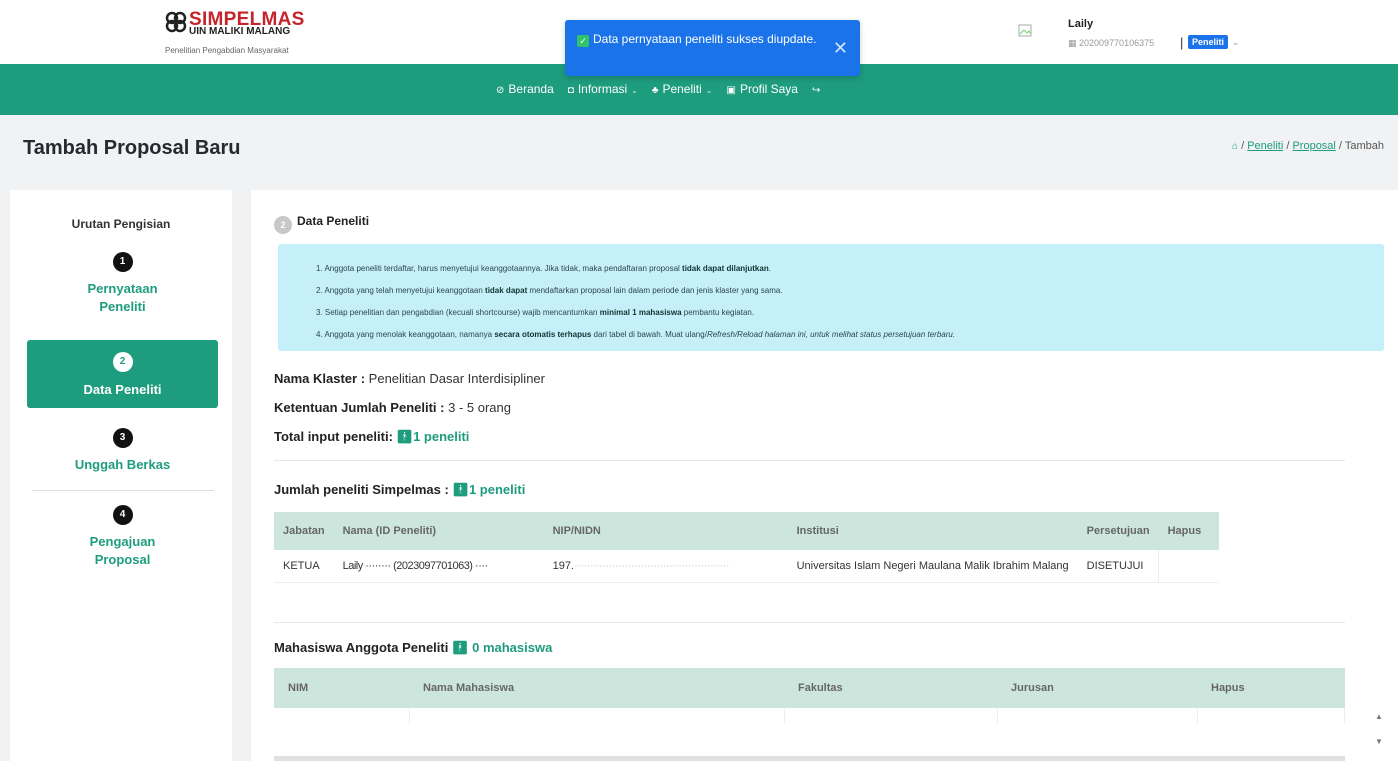  Describe the element at coordinates (333, 436) in the screenshot. I see `total-label: Total input peneliti:` at that location.